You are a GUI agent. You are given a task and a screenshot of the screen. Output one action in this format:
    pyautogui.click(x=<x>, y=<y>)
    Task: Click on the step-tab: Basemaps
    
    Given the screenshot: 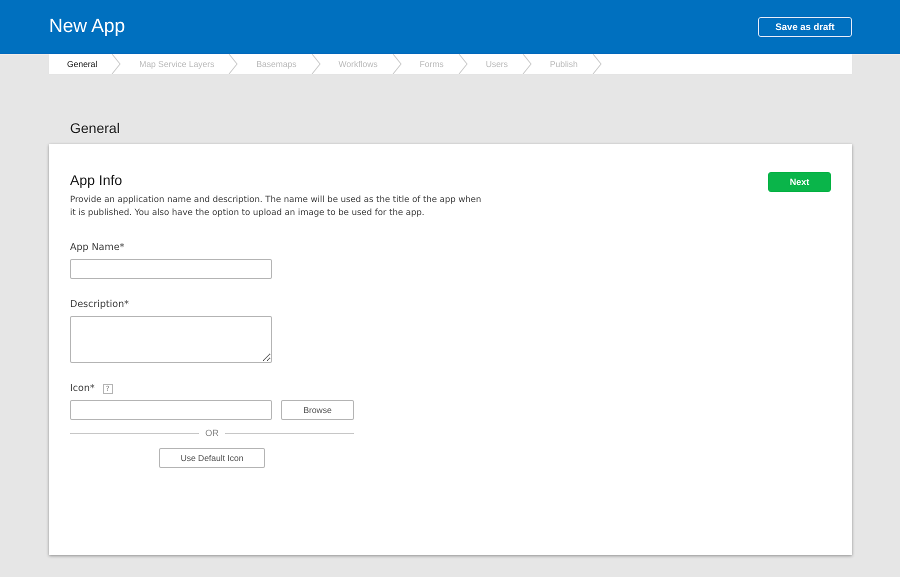 What is the action you would take?
    pyautogui.click(x=274, y=64)
    